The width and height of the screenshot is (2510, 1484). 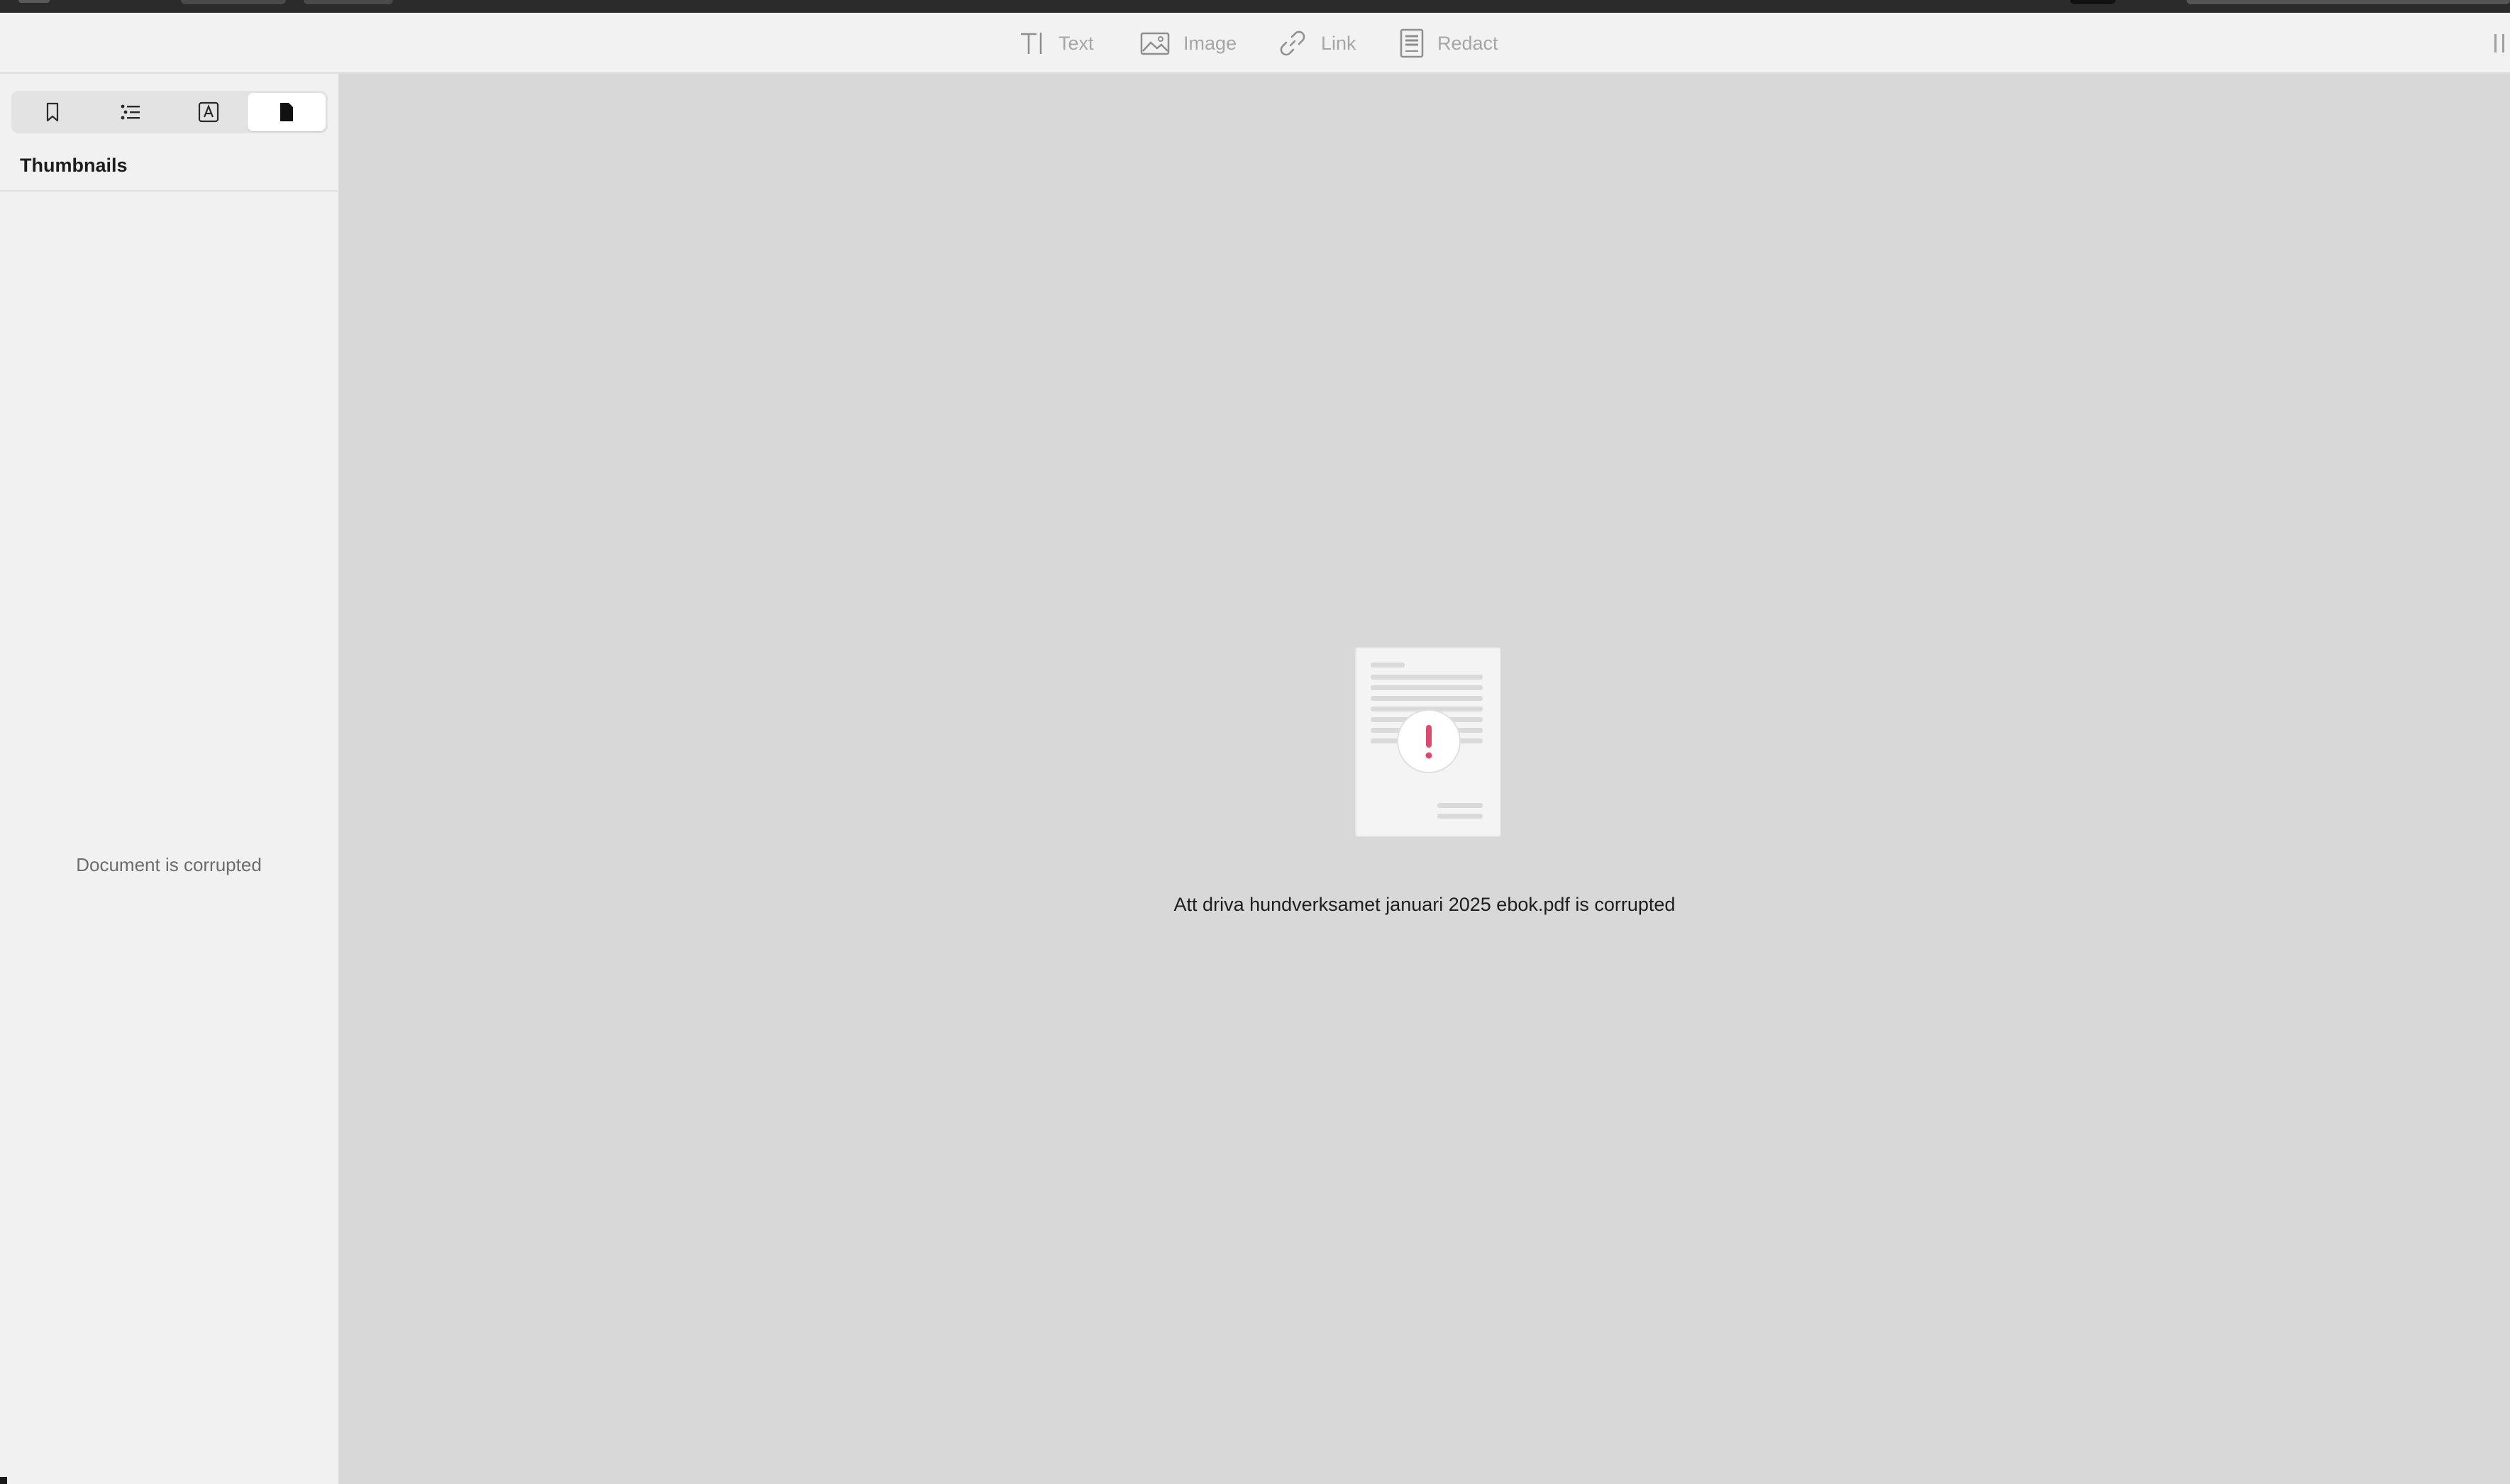 I want to click on redact-tool-label: Redact, so click(x=1467, y=43).